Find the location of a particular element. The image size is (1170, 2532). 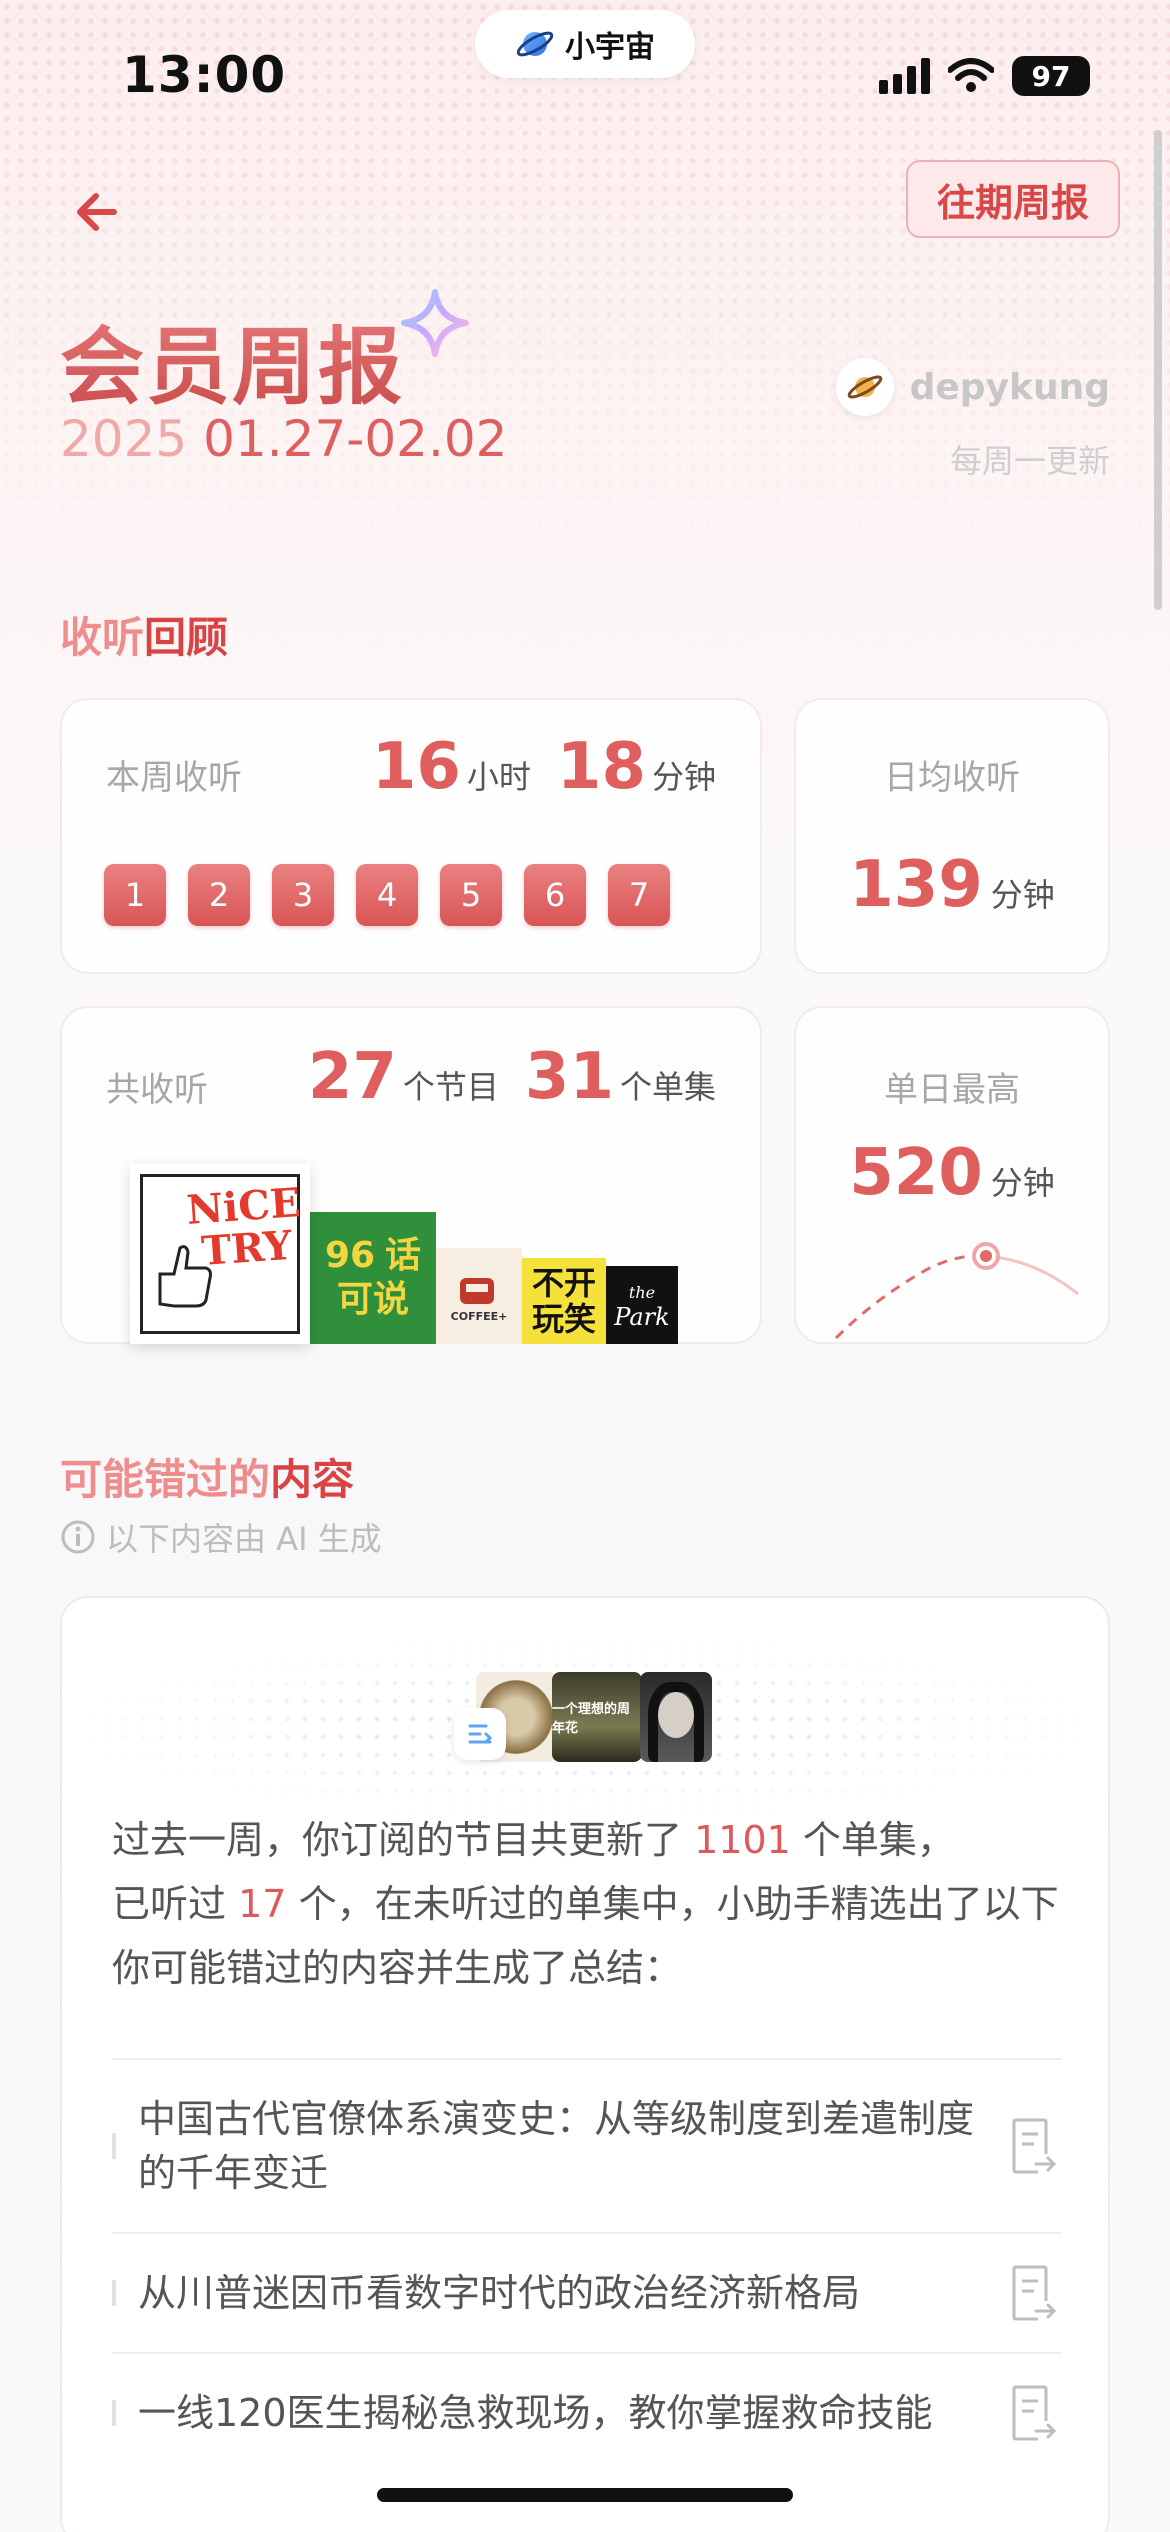

username: depykung is located at coordinates (1009, 387).